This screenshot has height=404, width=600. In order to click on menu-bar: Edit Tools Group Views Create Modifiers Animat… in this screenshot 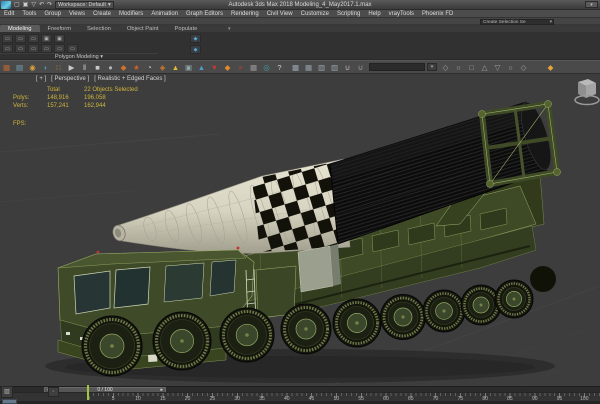, I will do `click(300, 14)`.